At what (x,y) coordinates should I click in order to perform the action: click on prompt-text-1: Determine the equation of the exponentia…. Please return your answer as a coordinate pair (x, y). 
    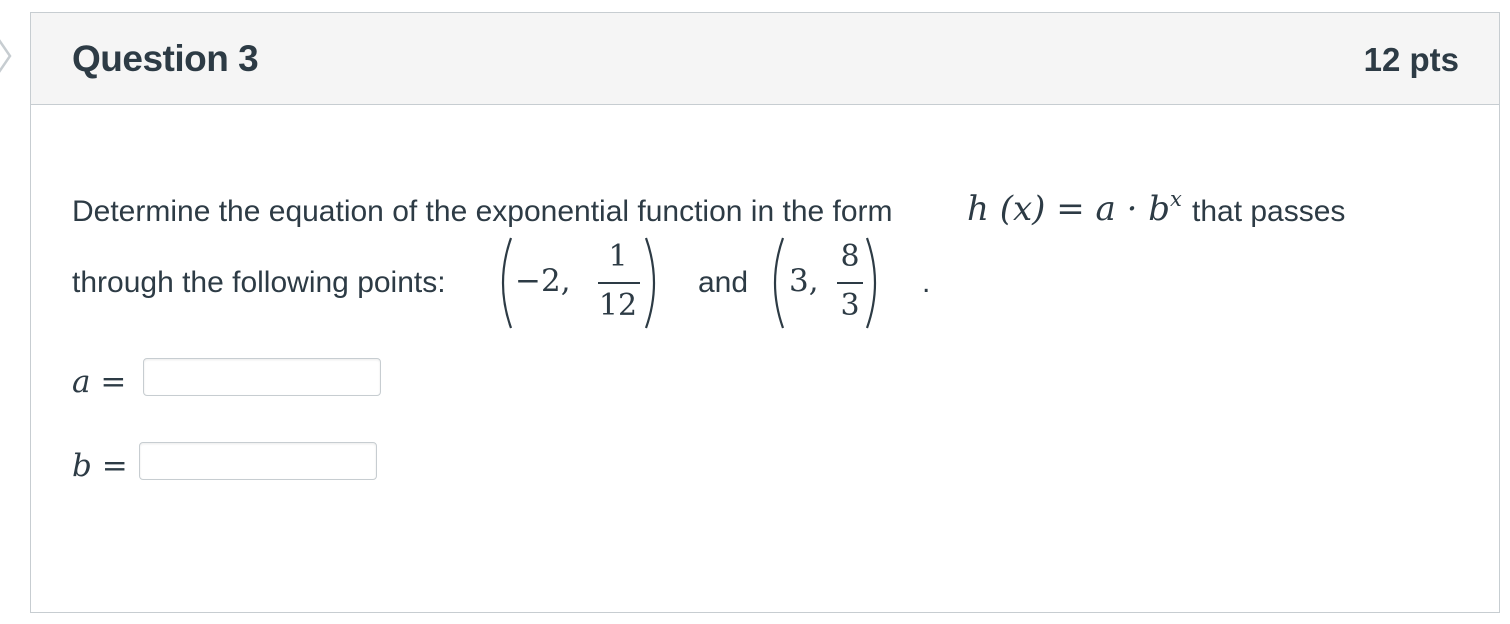
    Looking at the image, I should click on (482, 211).